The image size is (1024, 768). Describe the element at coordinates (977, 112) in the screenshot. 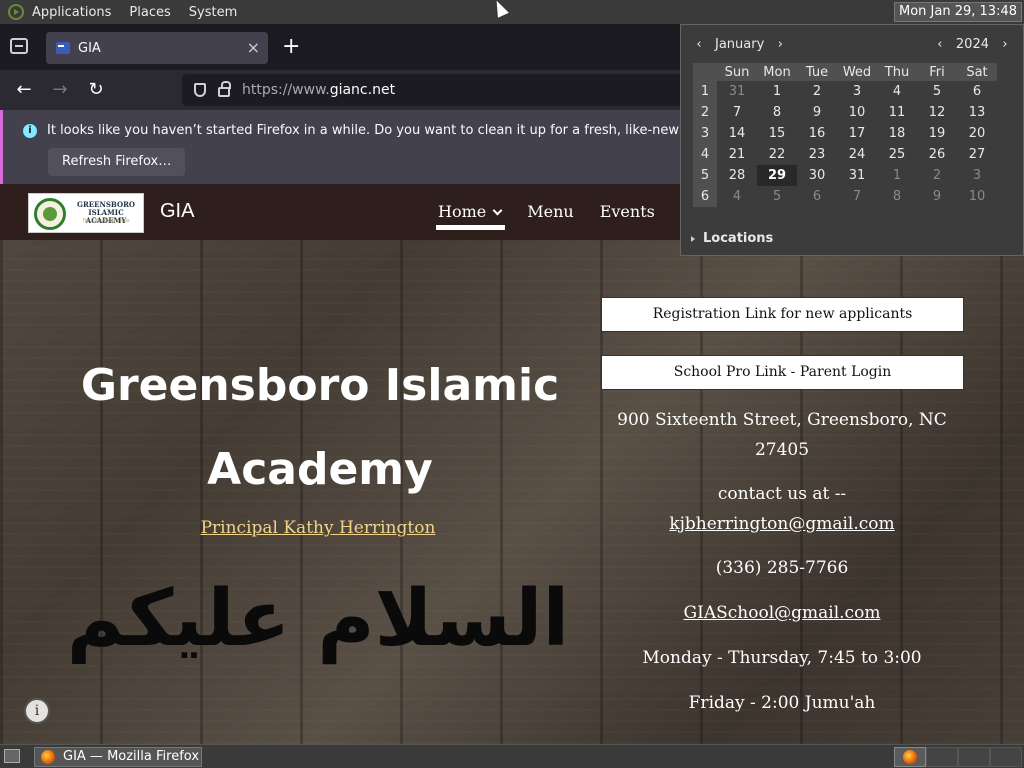

I see `calendar-day: 13` at that location.